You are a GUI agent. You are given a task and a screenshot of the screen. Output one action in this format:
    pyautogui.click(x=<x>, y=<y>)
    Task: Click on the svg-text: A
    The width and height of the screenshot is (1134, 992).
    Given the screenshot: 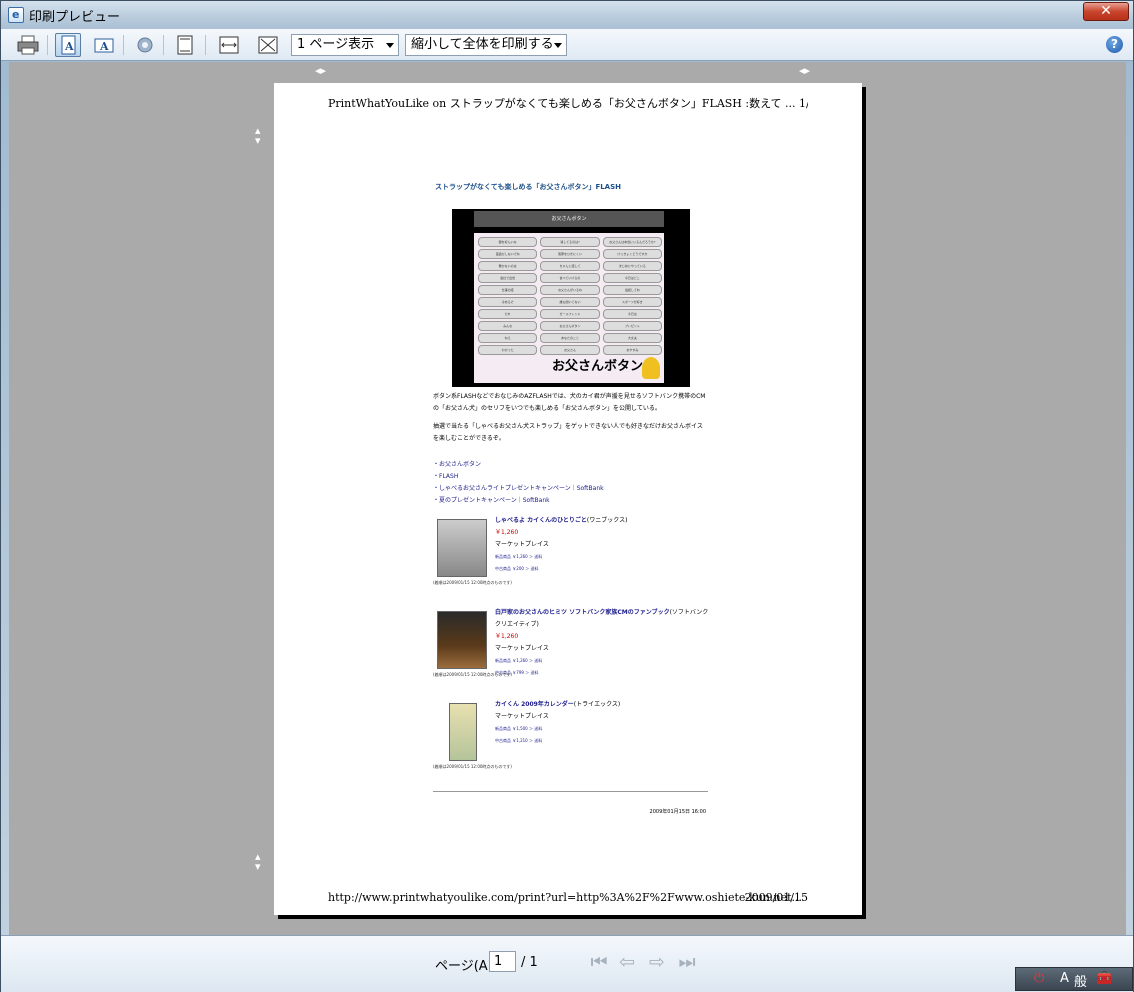 What is the action you would take?
    pyautogui.click(x=104, y=46)
    